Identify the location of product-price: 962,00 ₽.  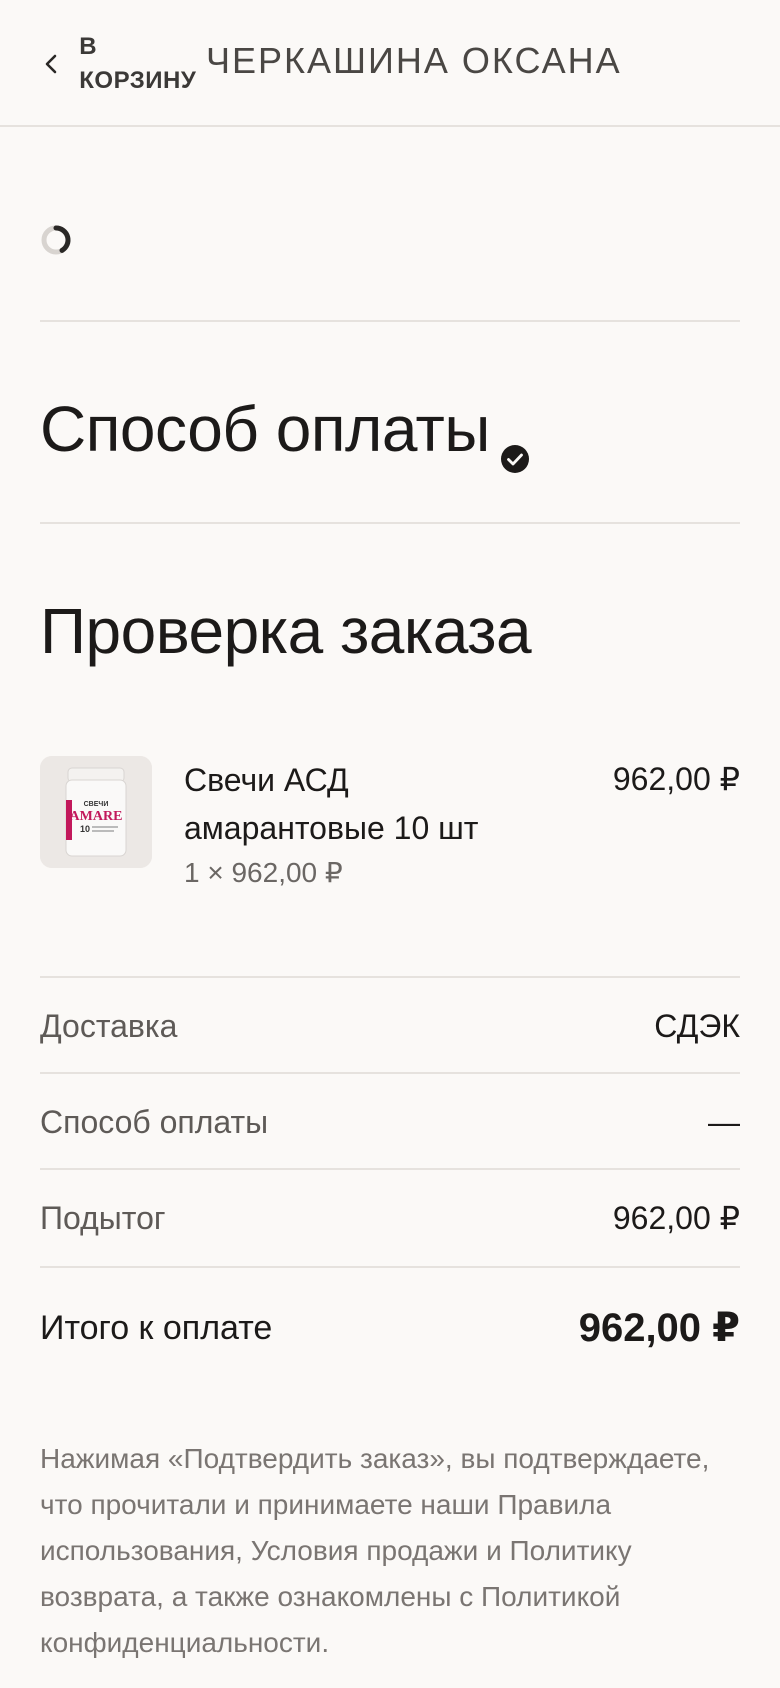
(676, 779).